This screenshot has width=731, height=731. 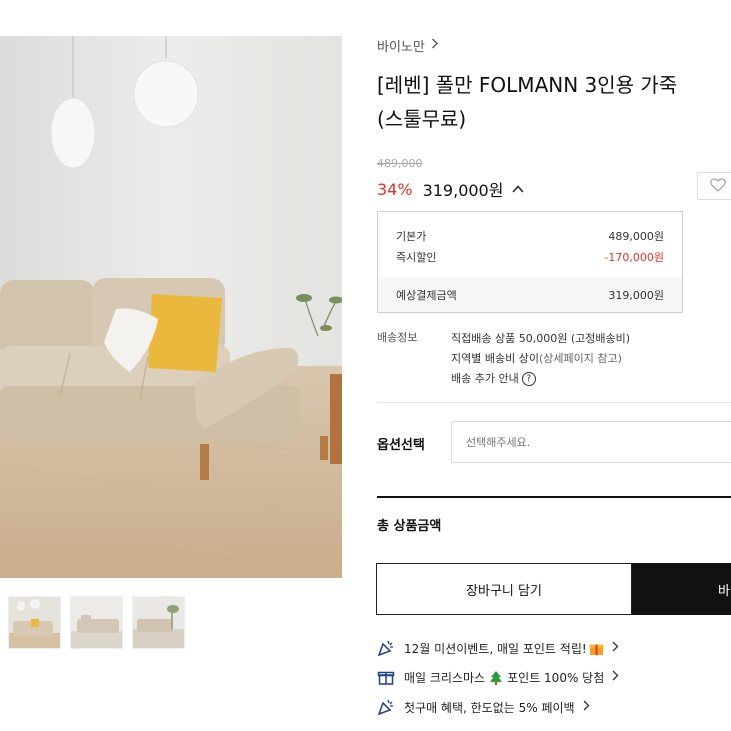 What do you see at coordinates (554, 497) in the screenshot?
I see `divider-thick` at bounding box center [554, 497].